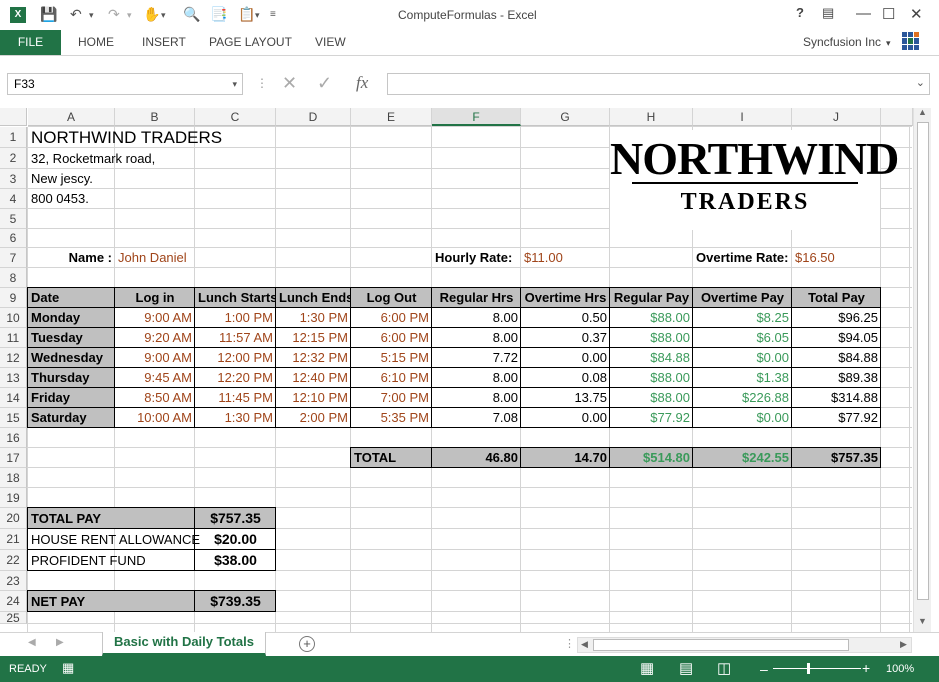 Image resolution: width=939 pixels, height=682 pixels. What do you see at coordinates (911, 41) in the screenshot?
I see `apps-icon` at bounding box center [911, 41].